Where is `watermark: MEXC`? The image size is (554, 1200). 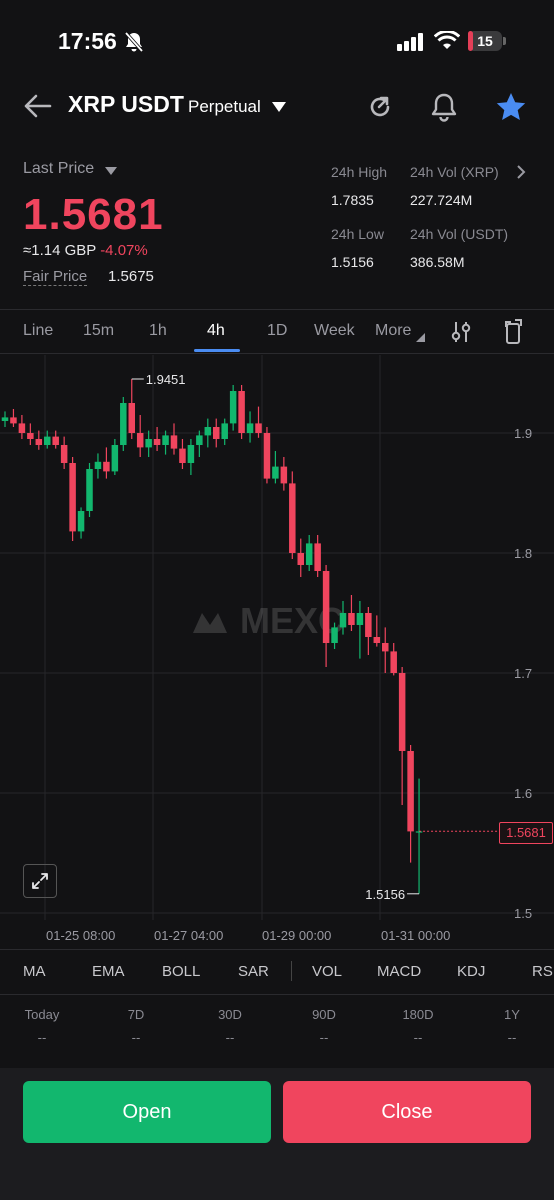
watermark: MEXC is located at coordinates (268, 620).